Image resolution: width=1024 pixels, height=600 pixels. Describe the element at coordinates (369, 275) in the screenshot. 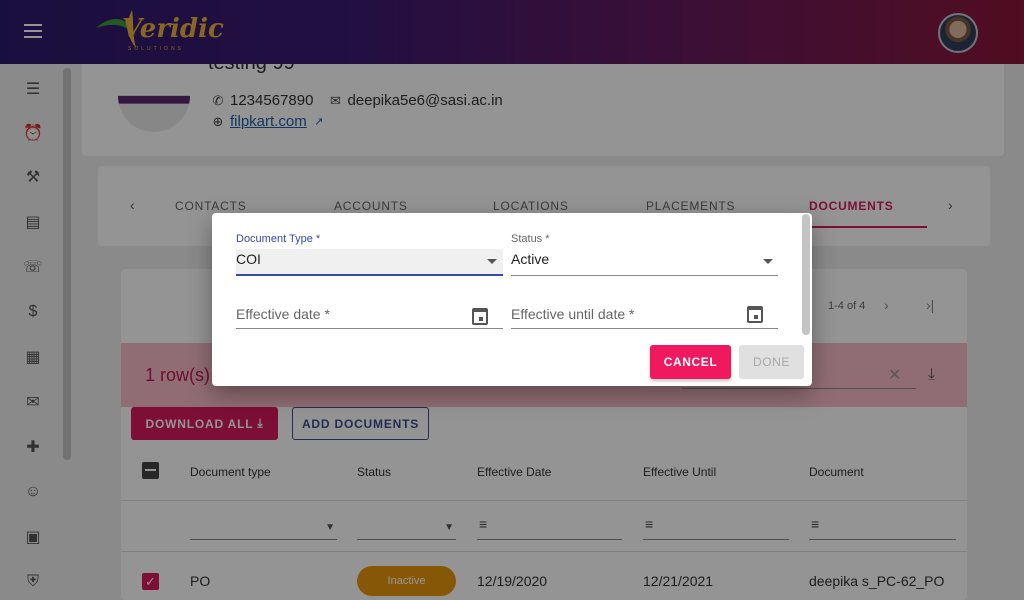

I see `document-type-underline` at that location.